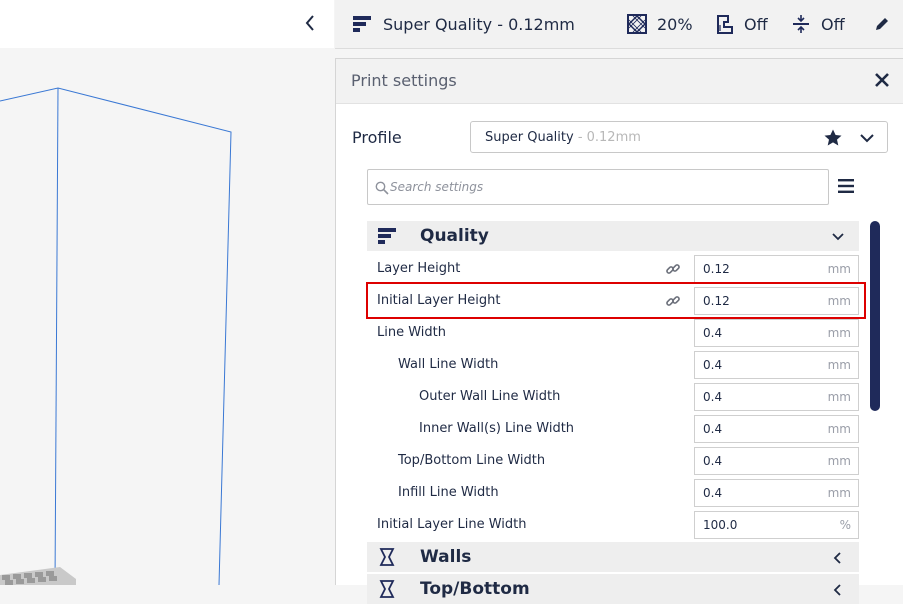 The height and width of the screenshot is (604, 903). I want to click on panel-header: Print settings, so click(619, 81).